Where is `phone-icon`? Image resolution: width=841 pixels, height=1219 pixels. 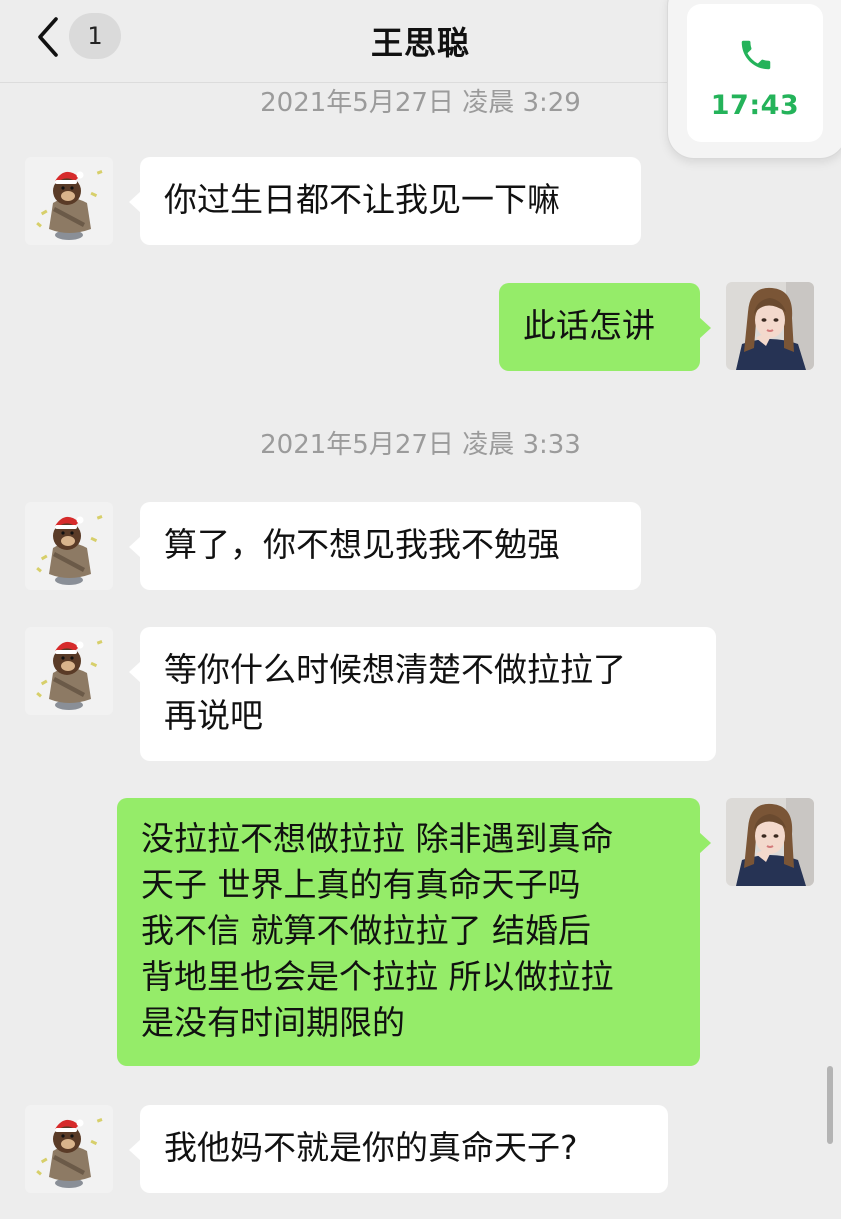 phone-icon is located at coordinates (756, 55).